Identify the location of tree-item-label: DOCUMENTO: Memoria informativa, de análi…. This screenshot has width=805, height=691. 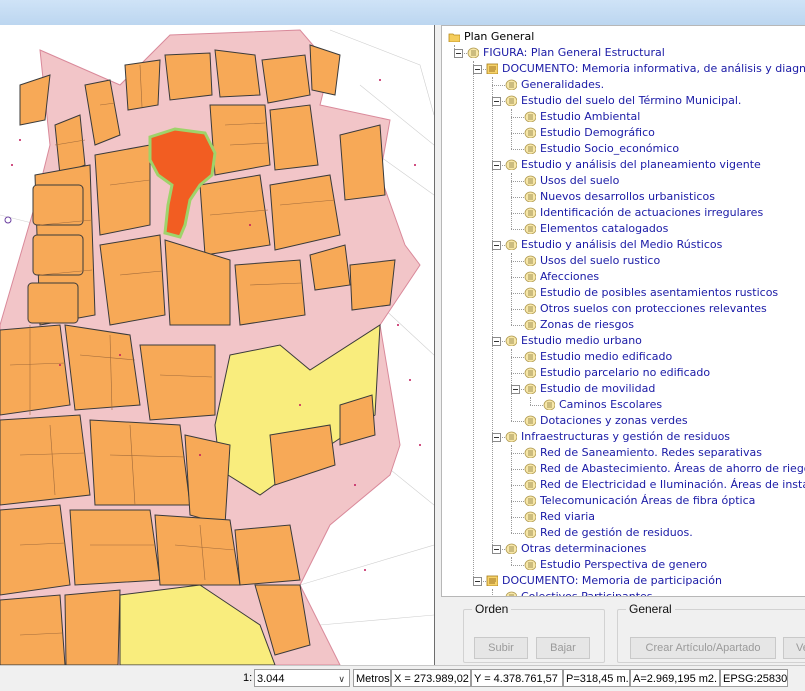
(653, 68).